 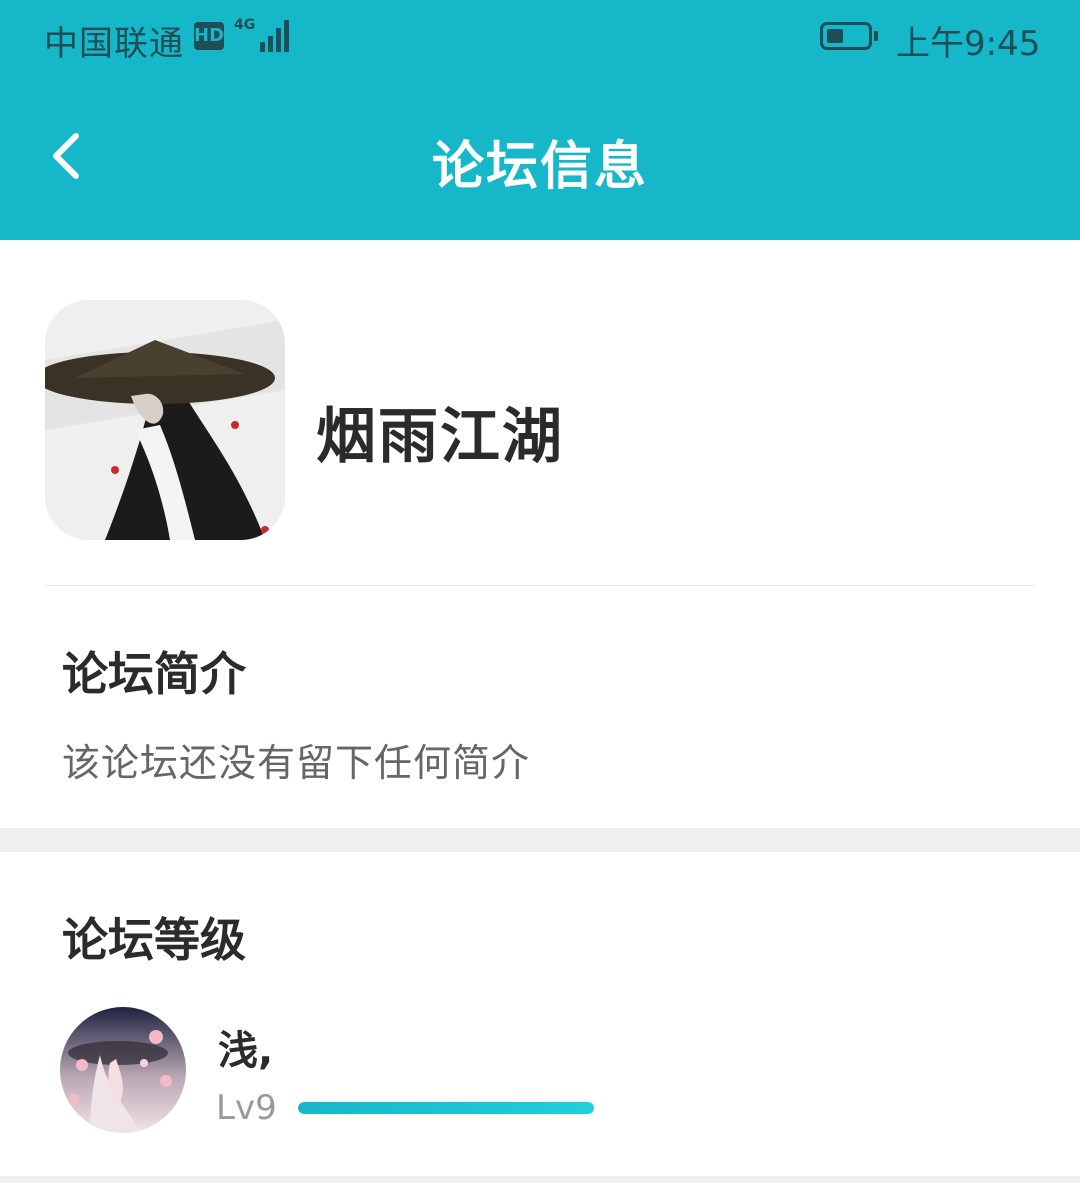 I want to click on forum-name: 烟雨江湖, so click(x=440, y=437).